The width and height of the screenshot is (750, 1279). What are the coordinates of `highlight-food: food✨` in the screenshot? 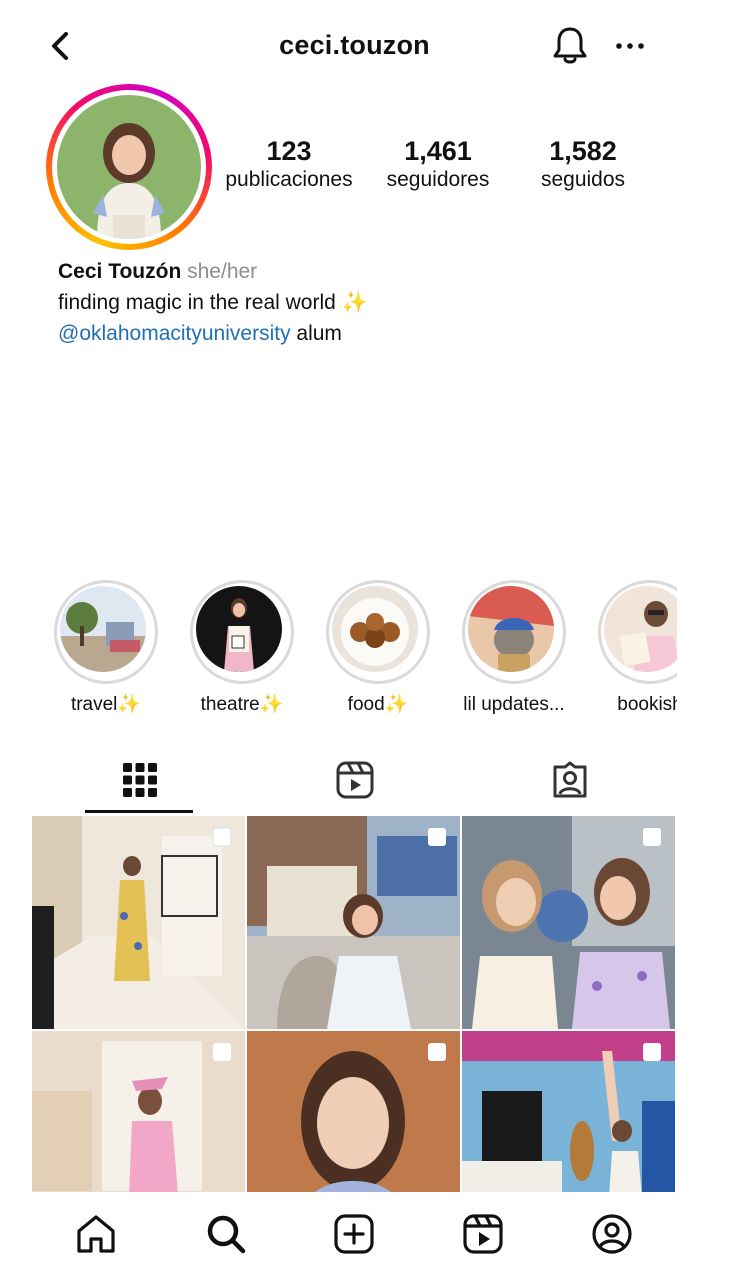 It's located at (378, 649).